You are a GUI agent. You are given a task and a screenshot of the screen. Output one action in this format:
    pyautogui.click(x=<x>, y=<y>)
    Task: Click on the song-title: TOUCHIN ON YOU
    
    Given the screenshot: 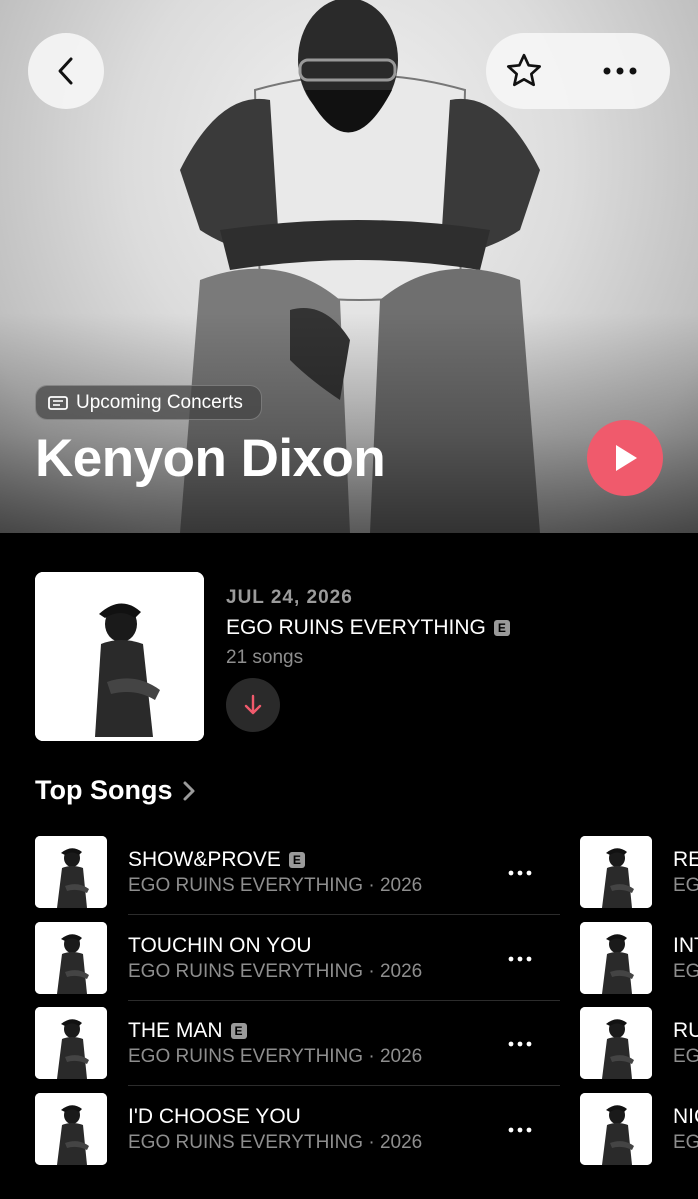 What is the action you would take?
    pyautogui.click(x=220, y=946)
    